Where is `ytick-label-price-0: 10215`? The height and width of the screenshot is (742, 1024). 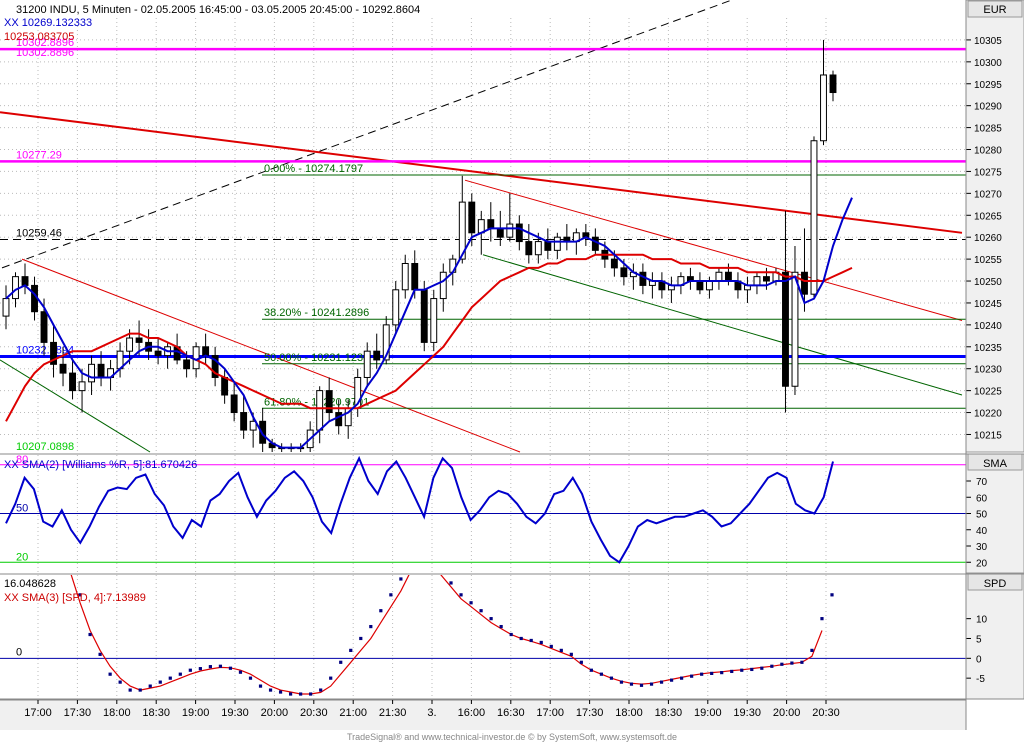
ytick-label-price-0: 10215 is located at coordinates (988, 435).